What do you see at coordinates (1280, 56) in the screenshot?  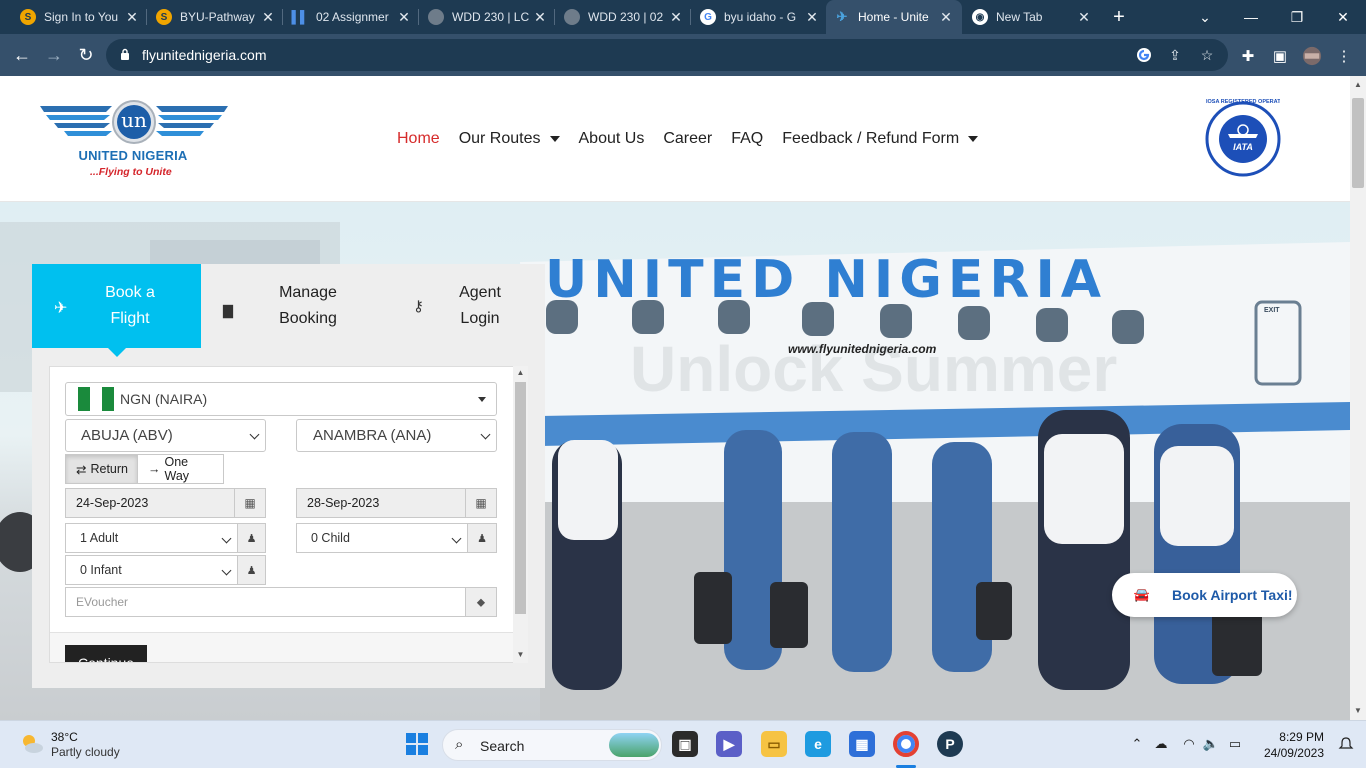 I see `side-panel-icon: ▣` at bounding box center [1280, 56].